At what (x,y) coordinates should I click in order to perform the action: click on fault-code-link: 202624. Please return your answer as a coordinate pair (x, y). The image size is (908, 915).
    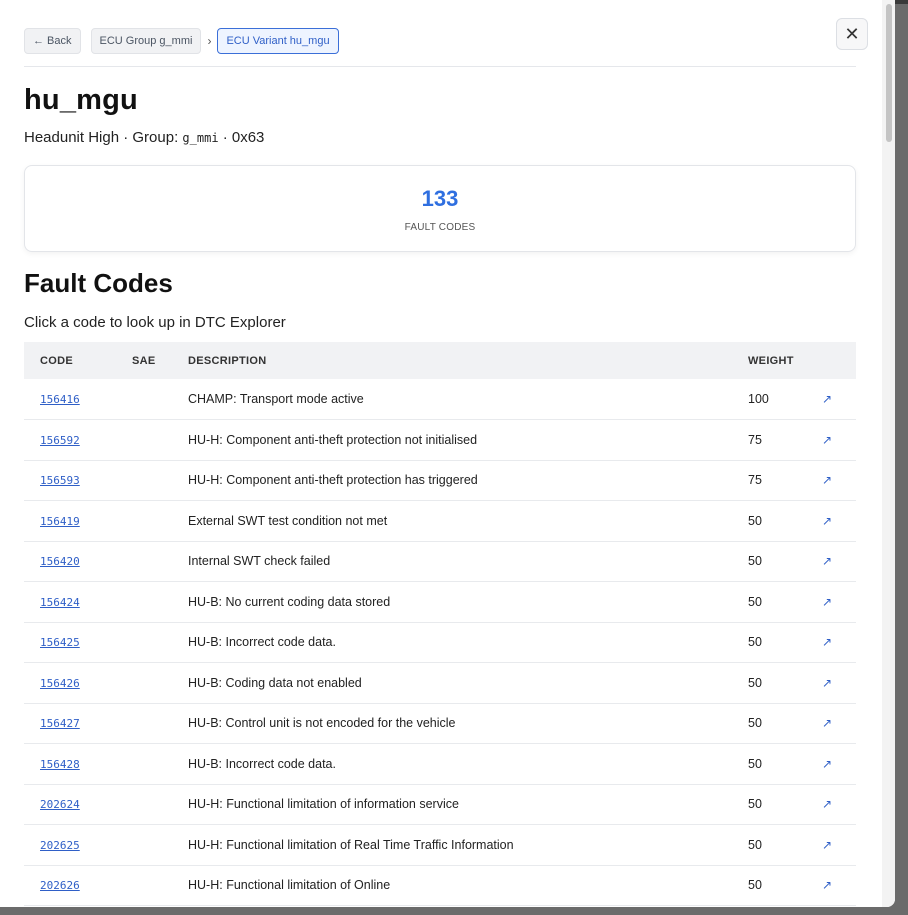
    Looking at the image, I should click on (60, 804).